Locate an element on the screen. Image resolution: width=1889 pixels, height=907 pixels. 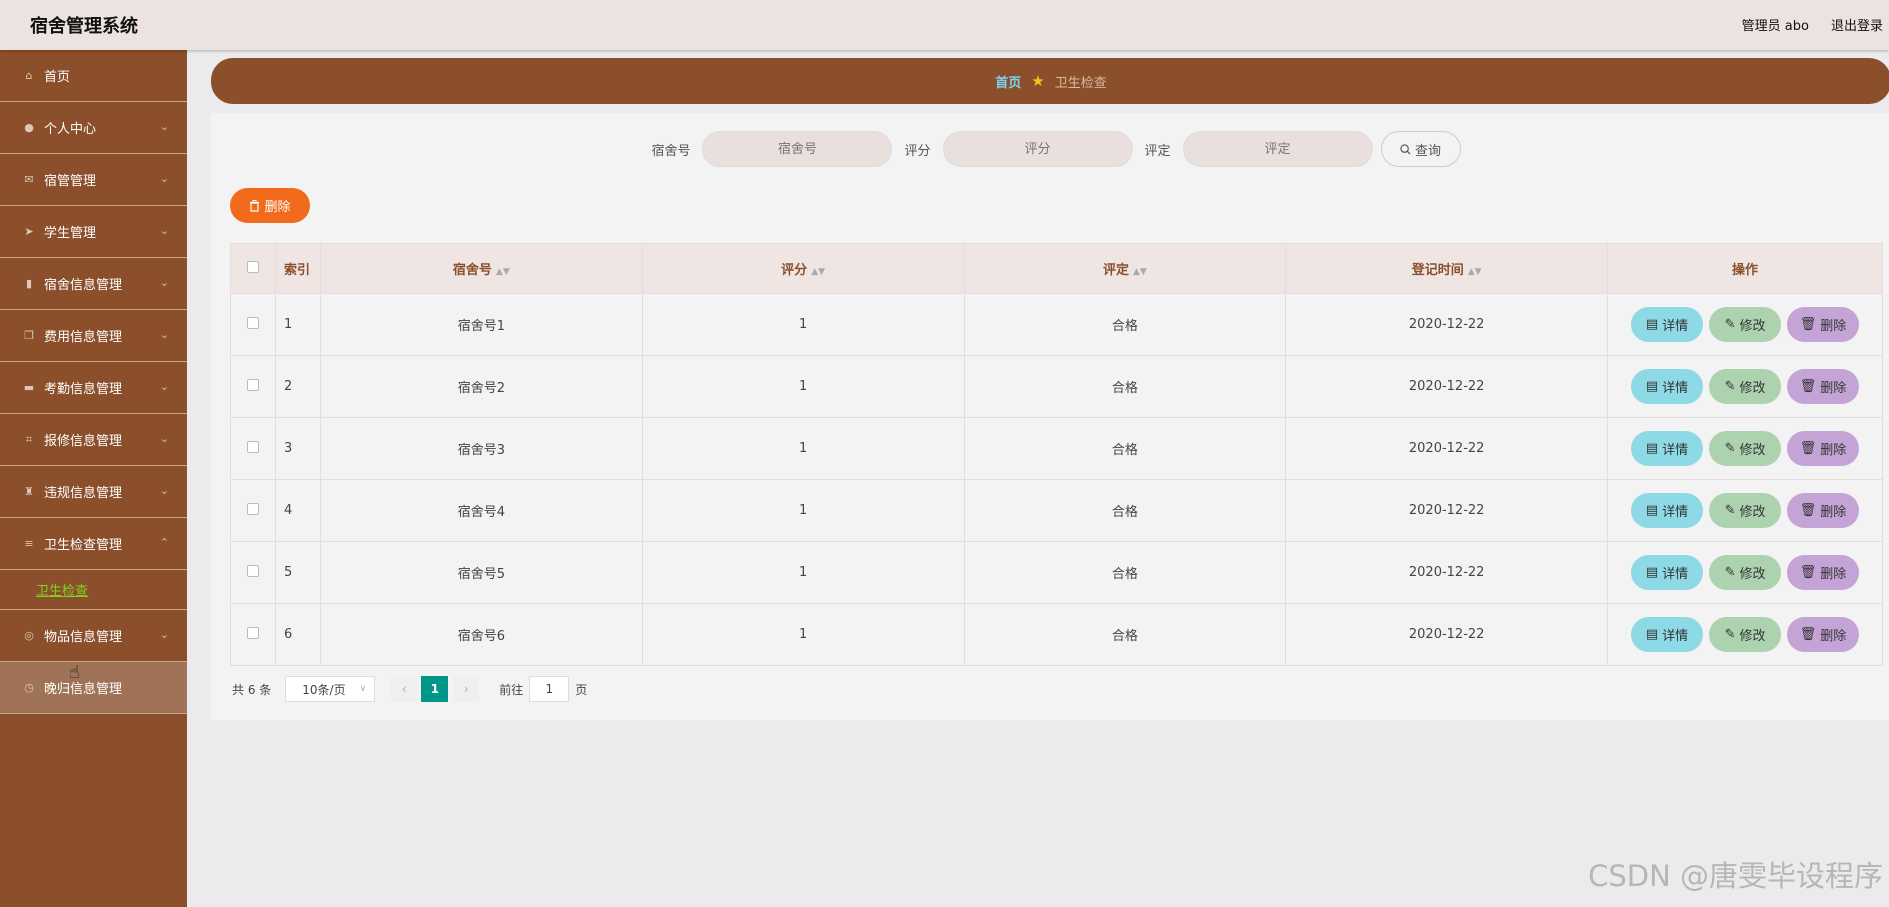
breadcrumb-current: 卫生检查 is located at coordinates (1081, 81).